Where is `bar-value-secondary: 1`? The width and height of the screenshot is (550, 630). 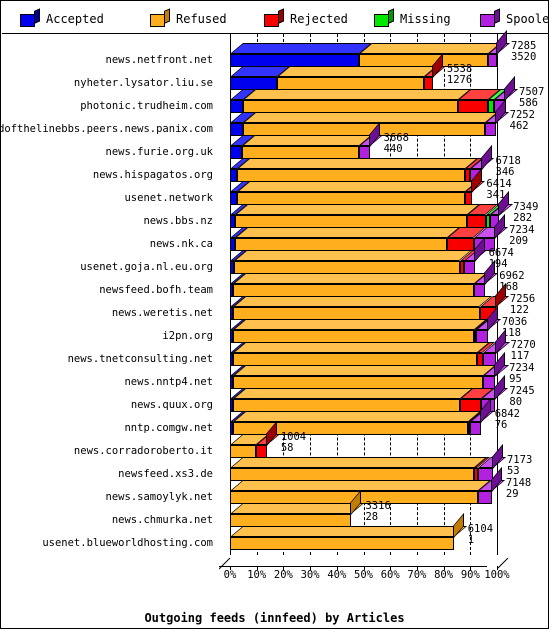
bar-value-secondary: 1 is located at coordinates (471, 540).